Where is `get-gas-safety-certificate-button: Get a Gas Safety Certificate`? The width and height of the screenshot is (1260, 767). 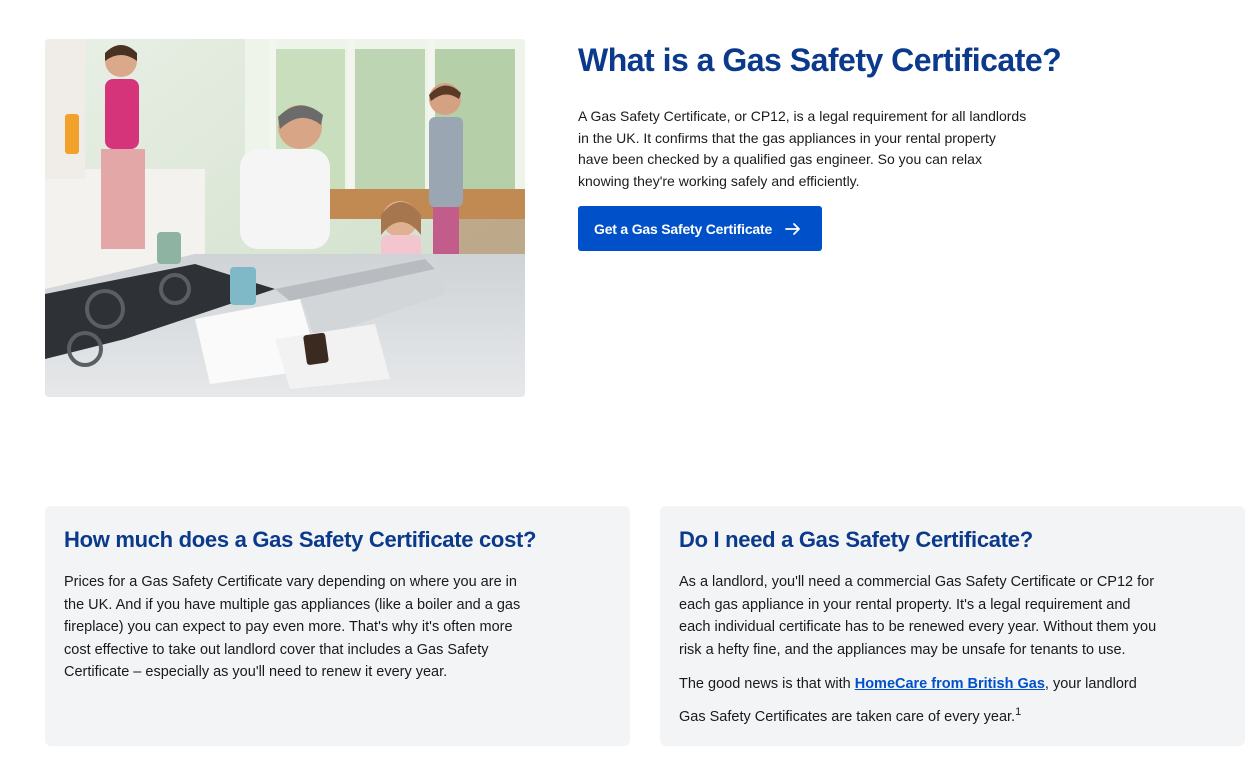
get-gas-safety-certificate-button: Get a Gas Safety Certificate is located at coordinates (700, 228).